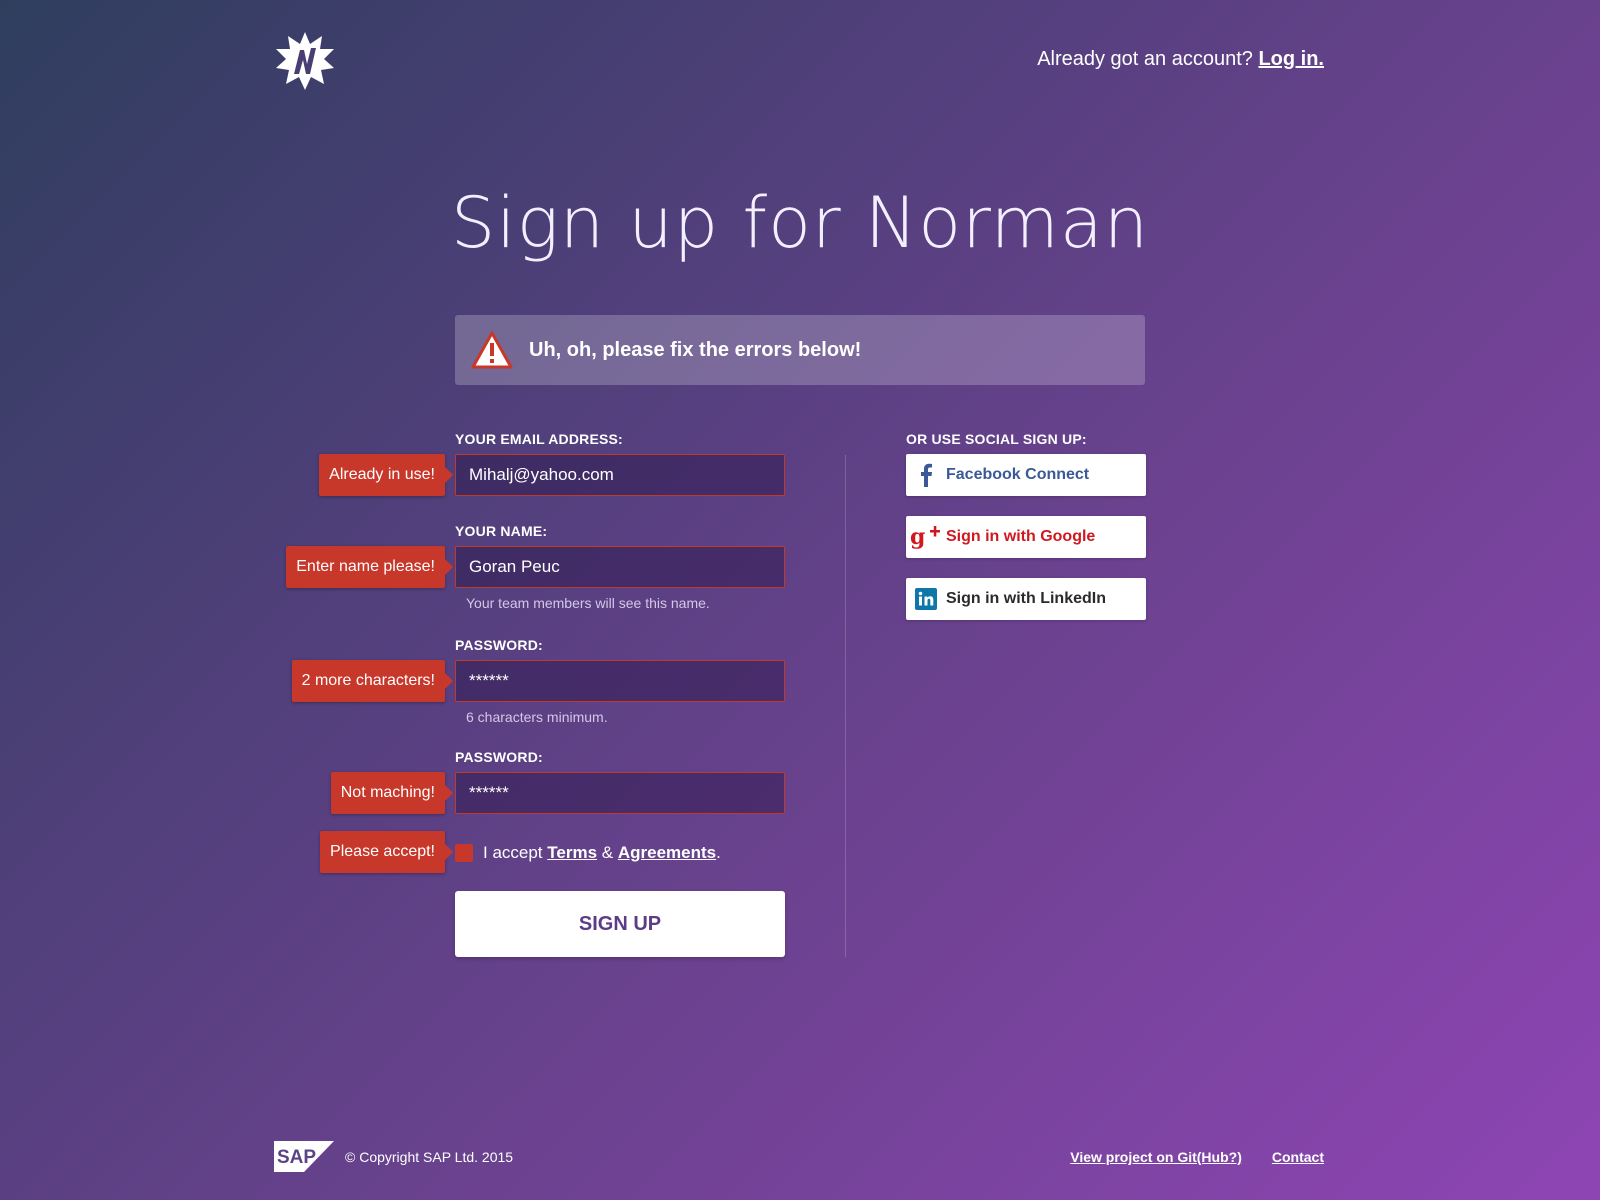 The image size is (1600, 1200). Describe the element at coordinates (1018, 474) in the screenshot. I see `facebook-connect-label: Facebook Connect` at that location.